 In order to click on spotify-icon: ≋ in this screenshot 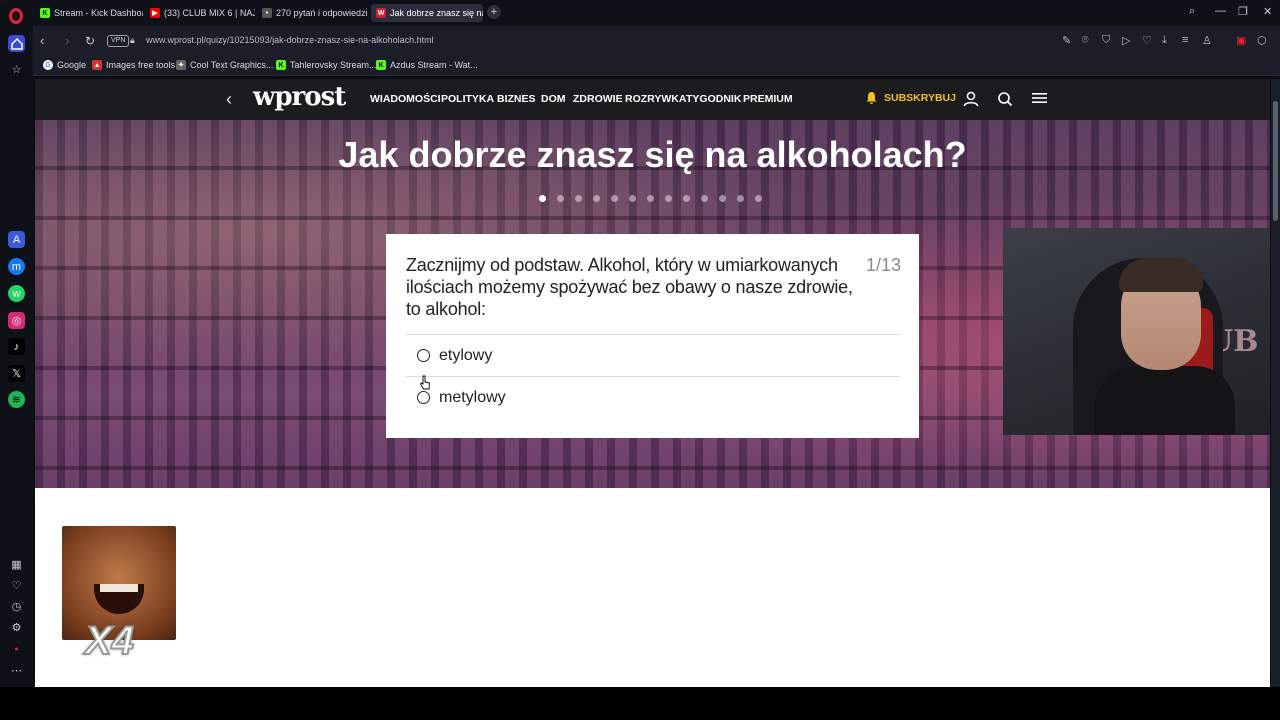, I will do `click(16, 399)`.